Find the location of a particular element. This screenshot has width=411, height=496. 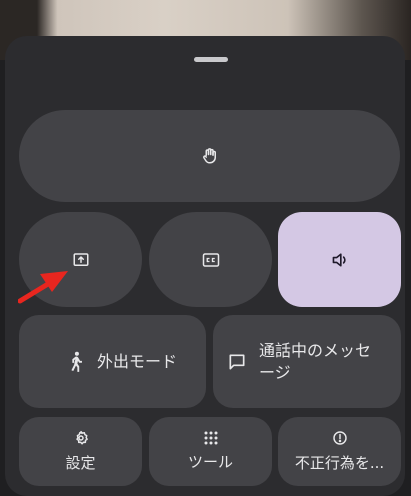

companion-mode-label: 外出モード is located at coordinates (137, 361).